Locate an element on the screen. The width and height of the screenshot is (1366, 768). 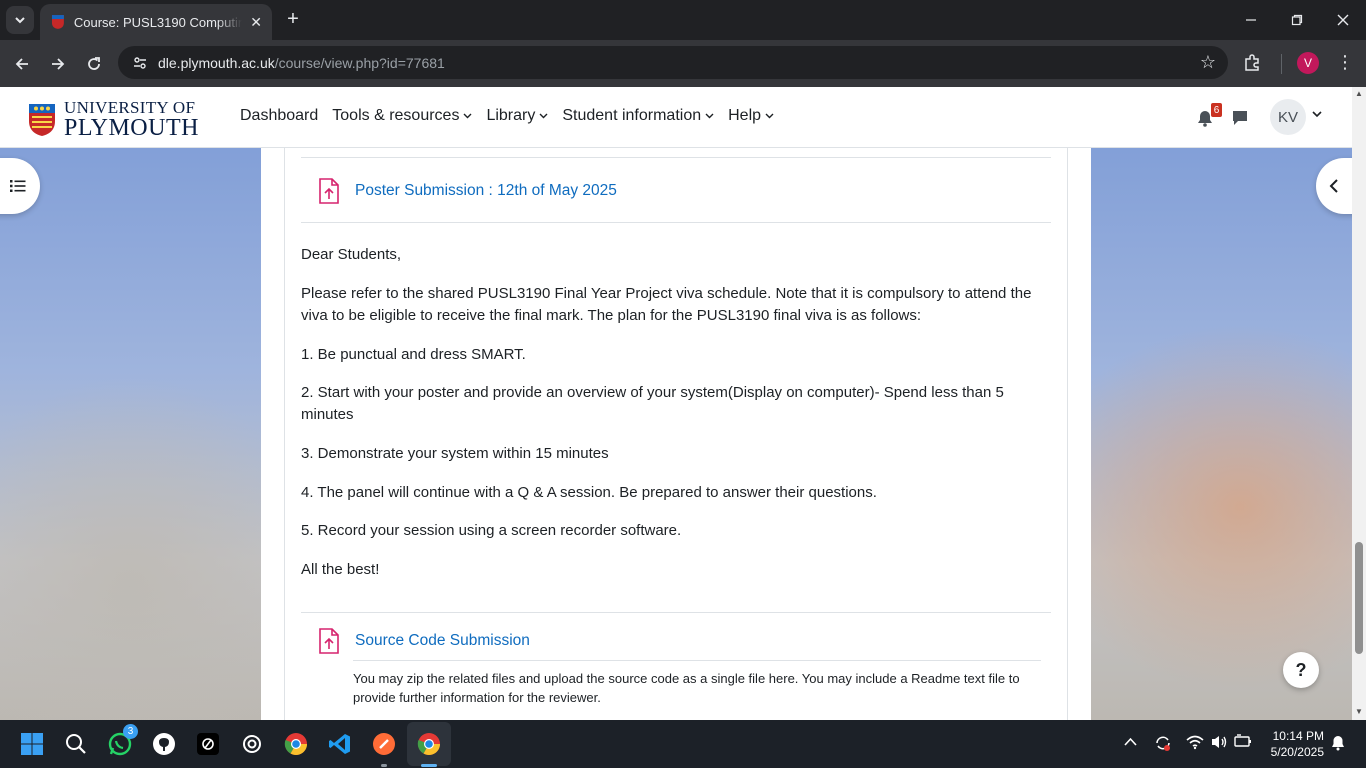
browser-menu-icon: ⋮ is located at coordinates (1345, 62).